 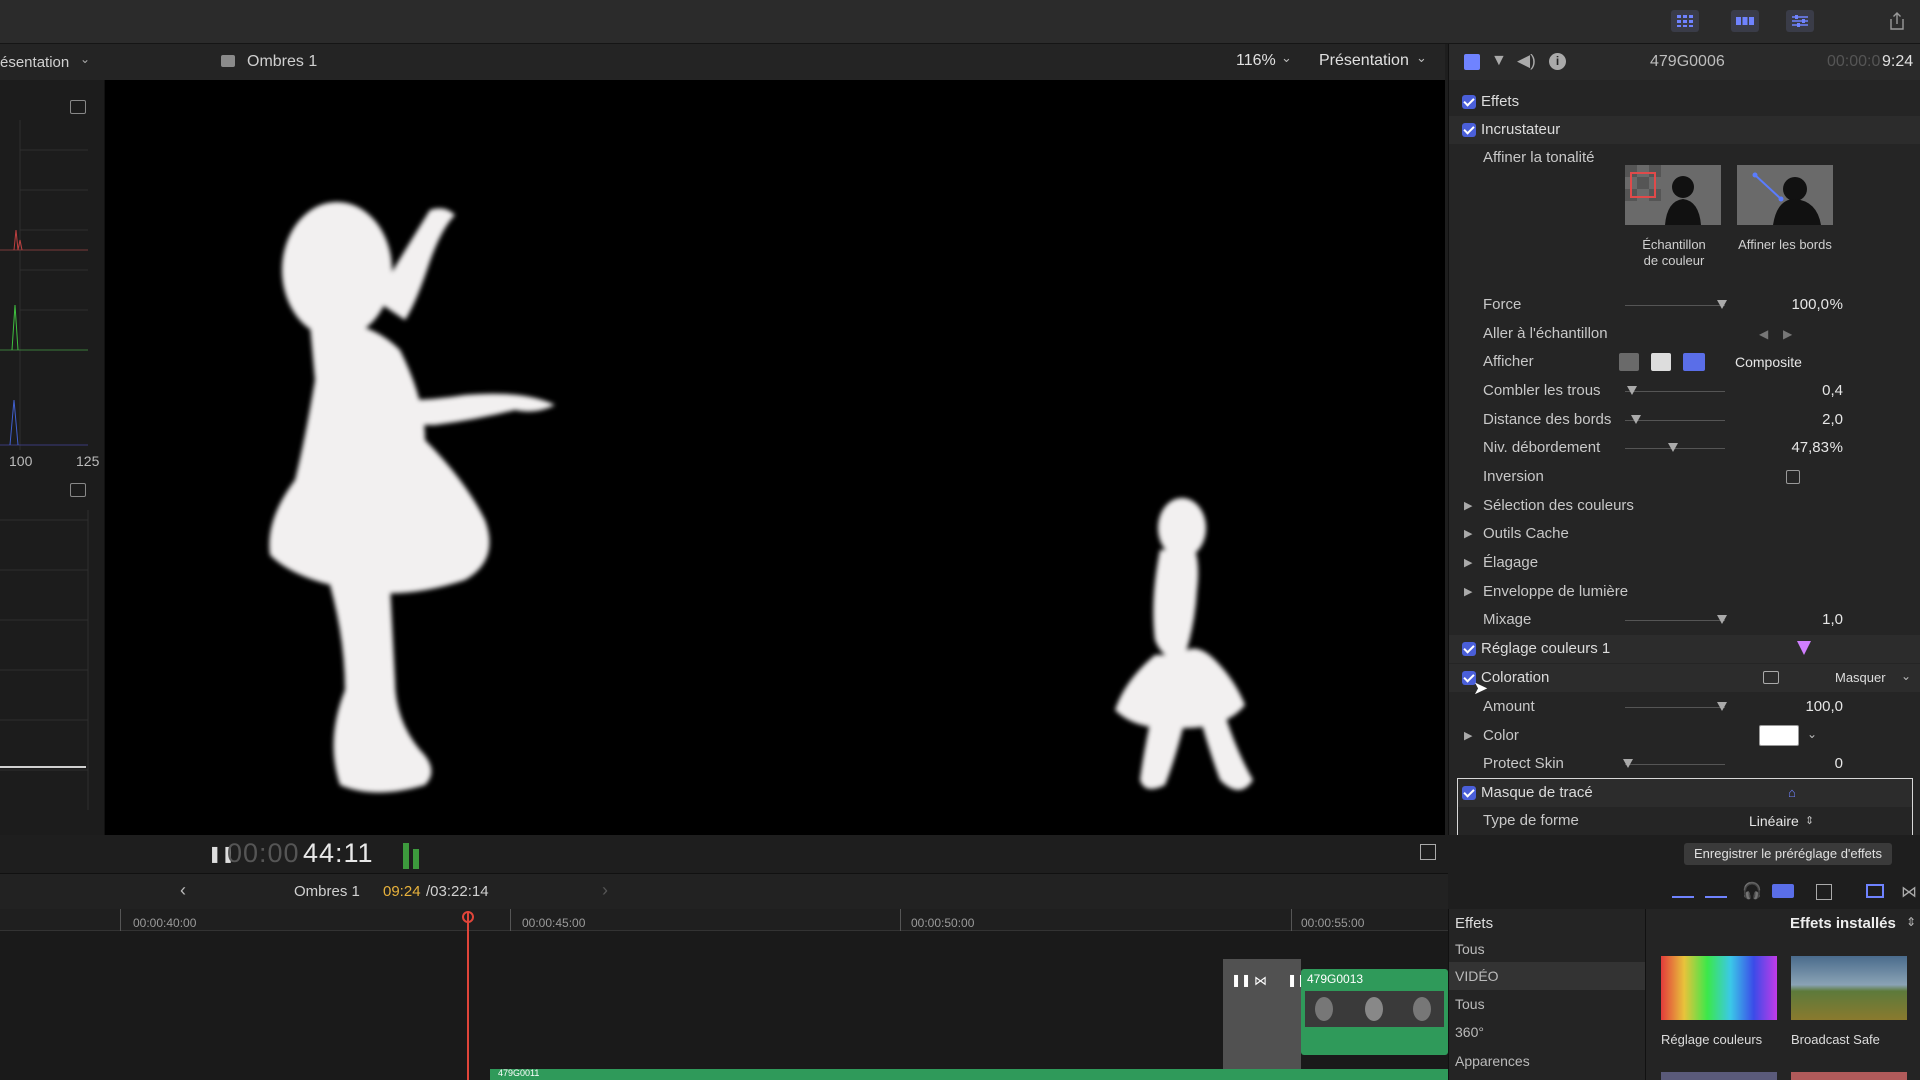 I want to click on color-adjust-checkbox, so click(x=1469, y=649).